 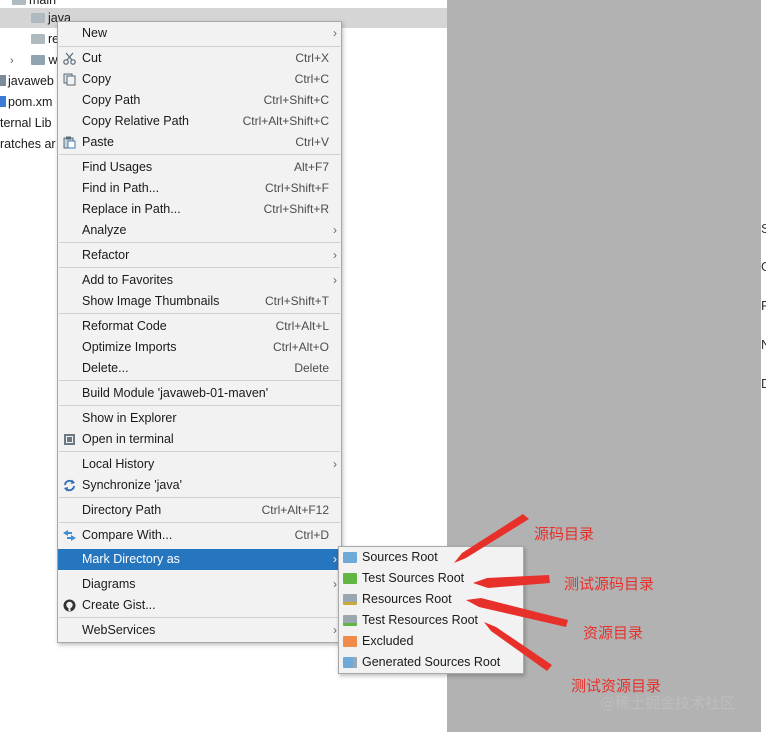 I want to click on menu-item-label: New, so click(x=95, y=33).